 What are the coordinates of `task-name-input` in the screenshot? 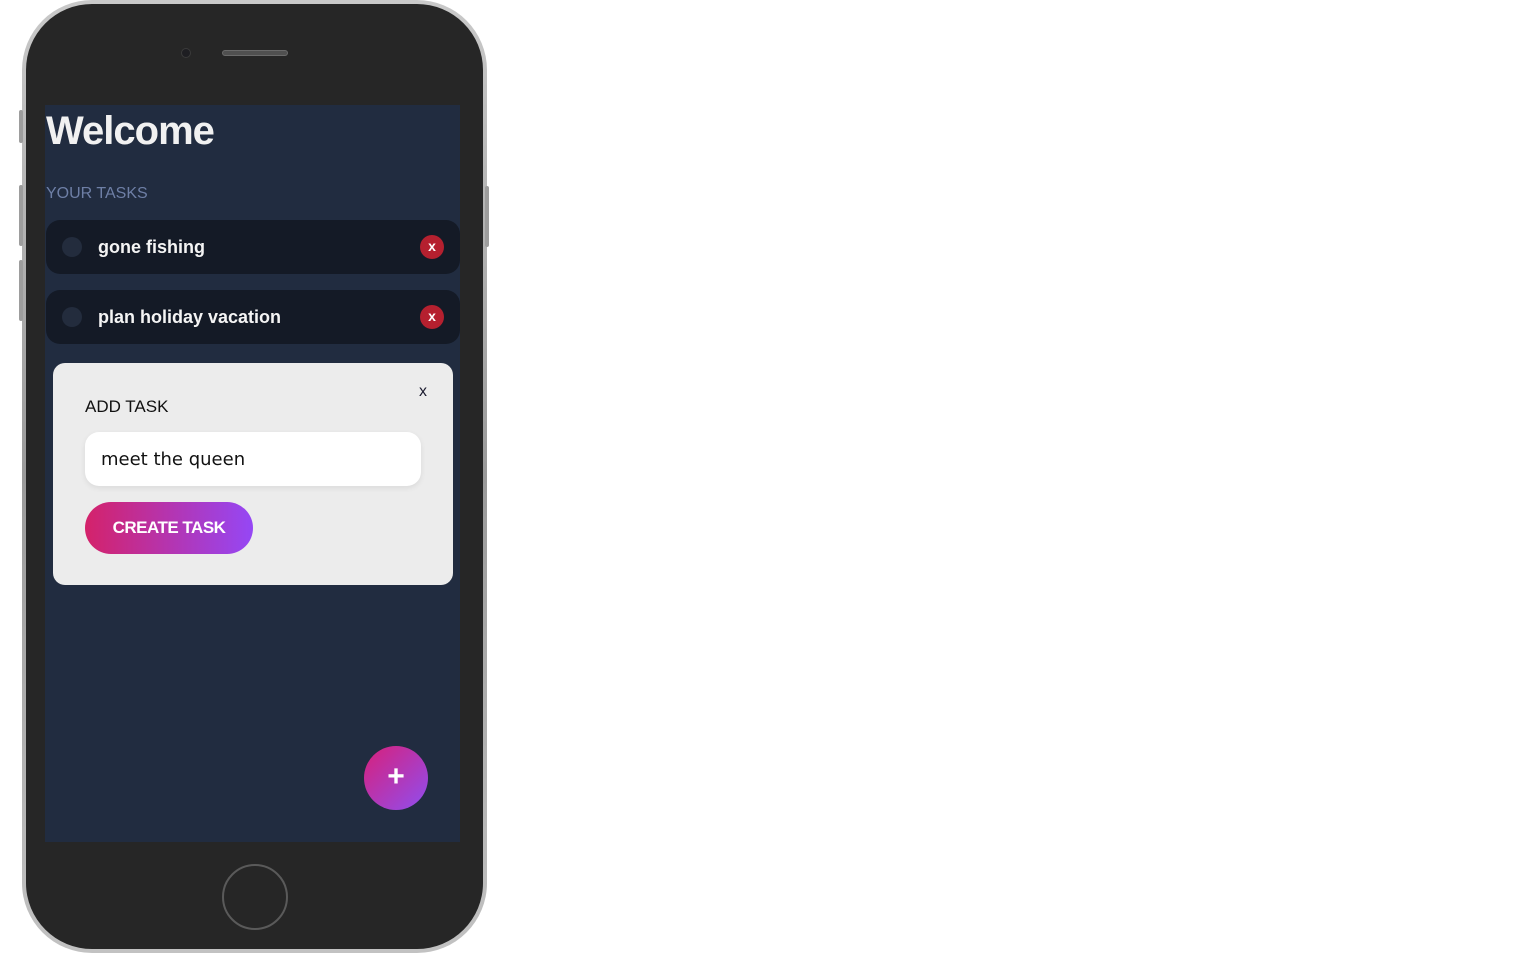 It's located at (253, 459).